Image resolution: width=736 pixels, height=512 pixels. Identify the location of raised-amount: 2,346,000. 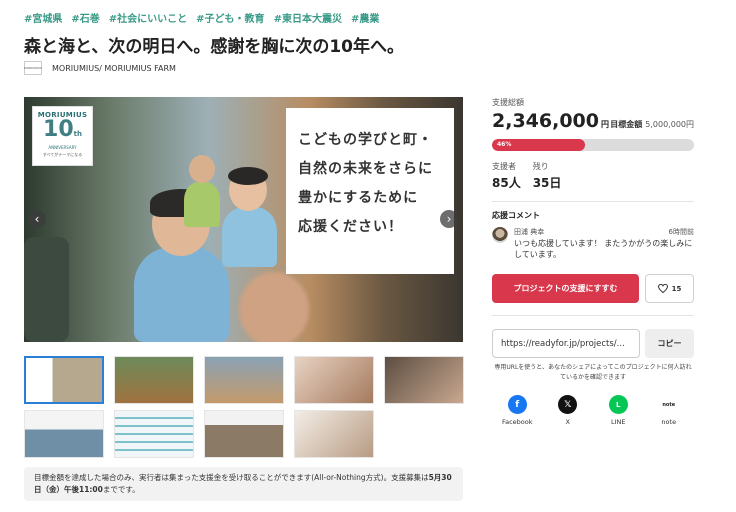
(545, 121).